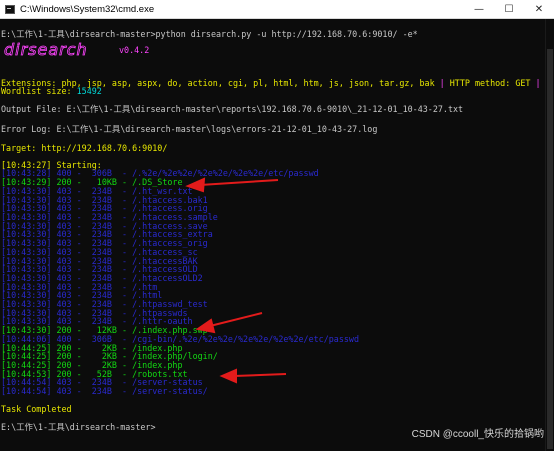  What do you see at coordinates (444, 83) in the screenshot?
I see `console-text: |` at bounding box center [444, 83].